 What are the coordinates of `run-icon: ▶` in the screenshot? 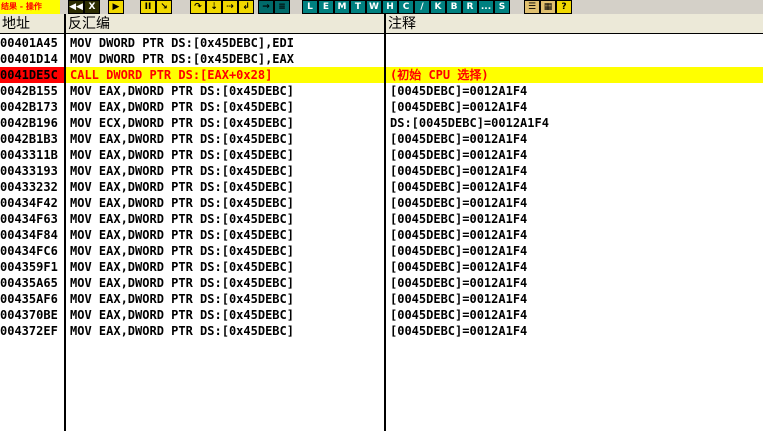 It's located at (116, 7).